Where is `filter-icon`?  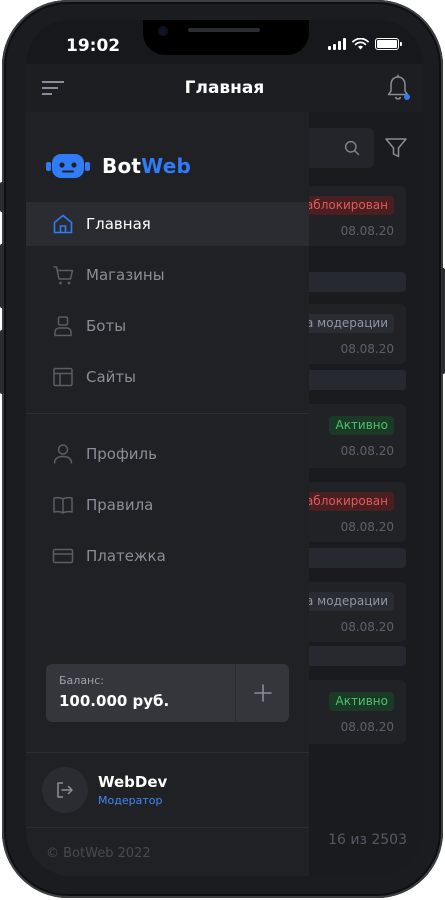 filter-icon is located at coordinates (396, 148).